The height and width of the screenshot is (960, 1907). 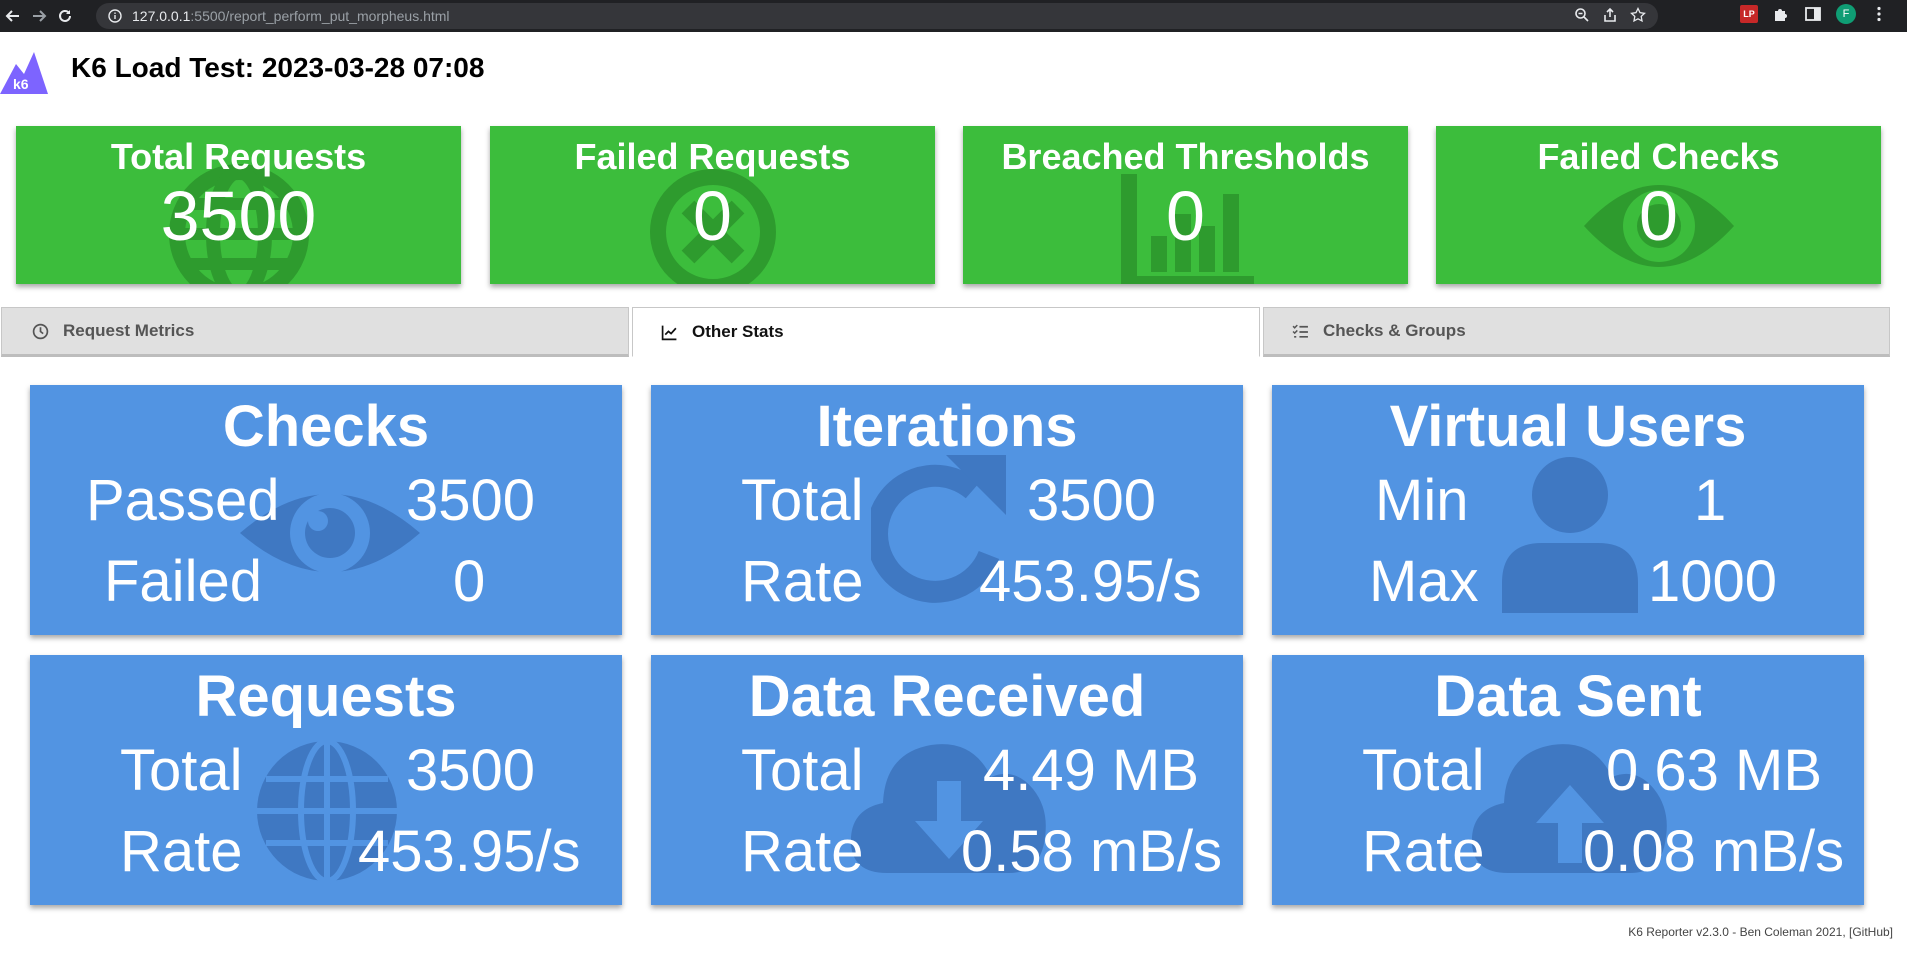 What do you see at coordinates (947, 510) in the screenshot?
I see `card-iterations: Iterations Total 3500 Rate 453.95/s` at bounding box center [947, 510].